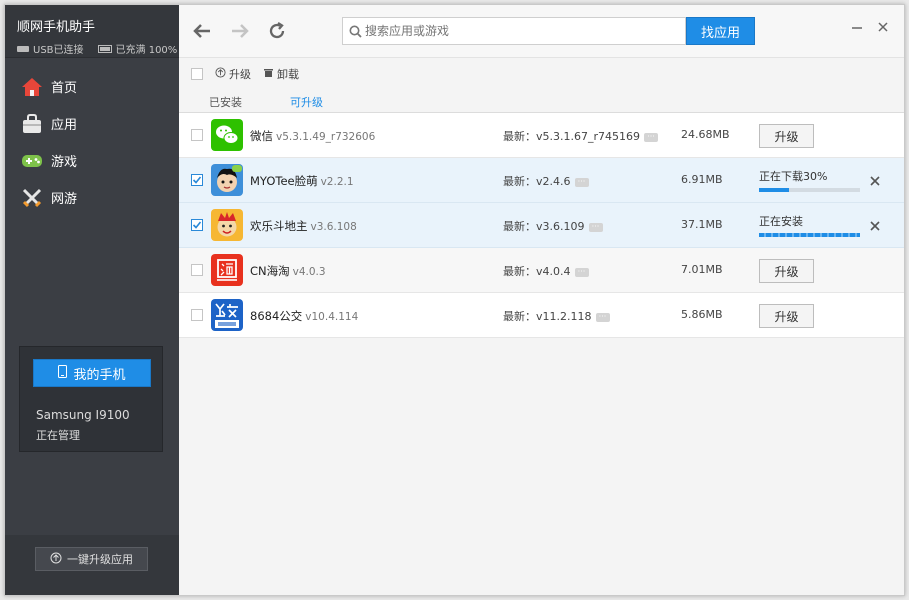  I want to click on download-progress: 正在下载30%, so click(809, 180).